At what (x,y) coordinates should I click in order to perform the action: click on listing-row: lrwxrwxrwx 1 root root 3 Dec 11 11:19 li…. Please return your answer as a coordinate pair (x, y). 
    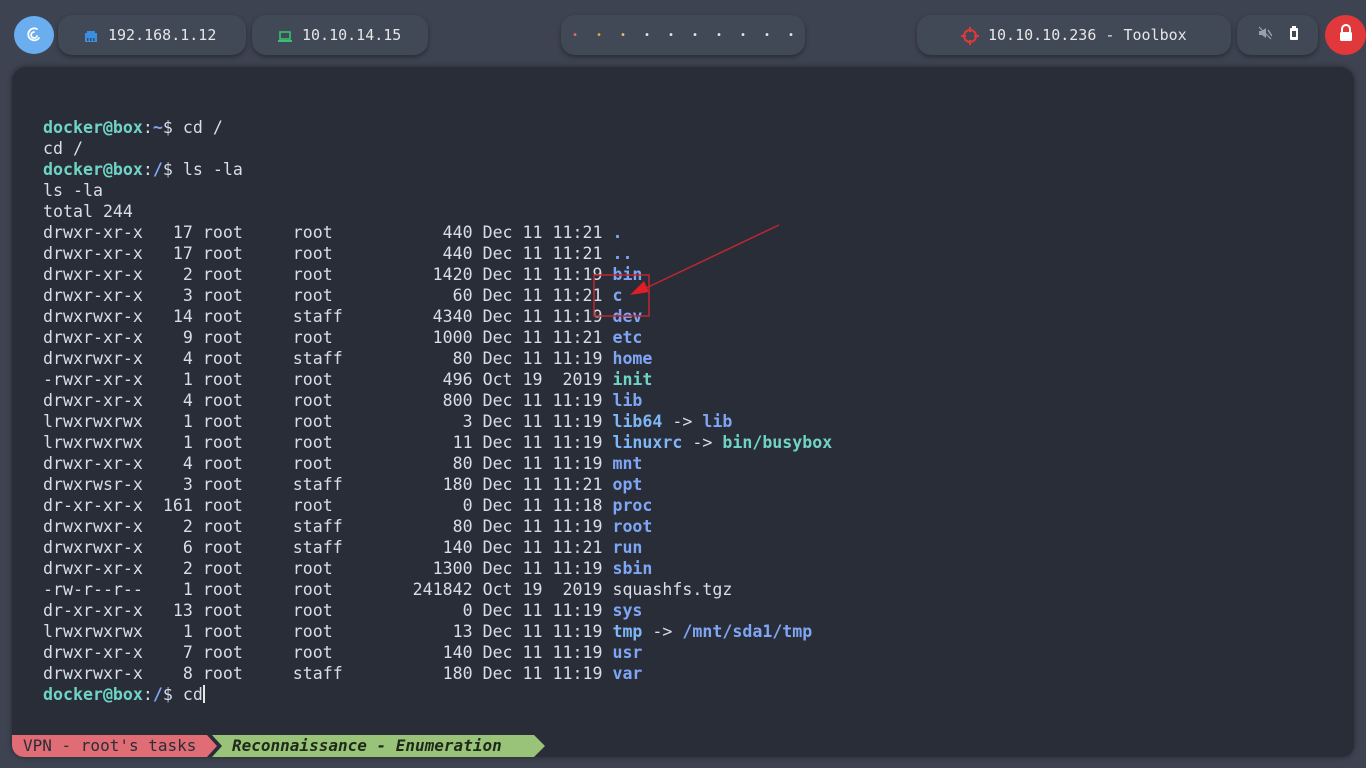
    Looking at the image, I should click on (437, 421).